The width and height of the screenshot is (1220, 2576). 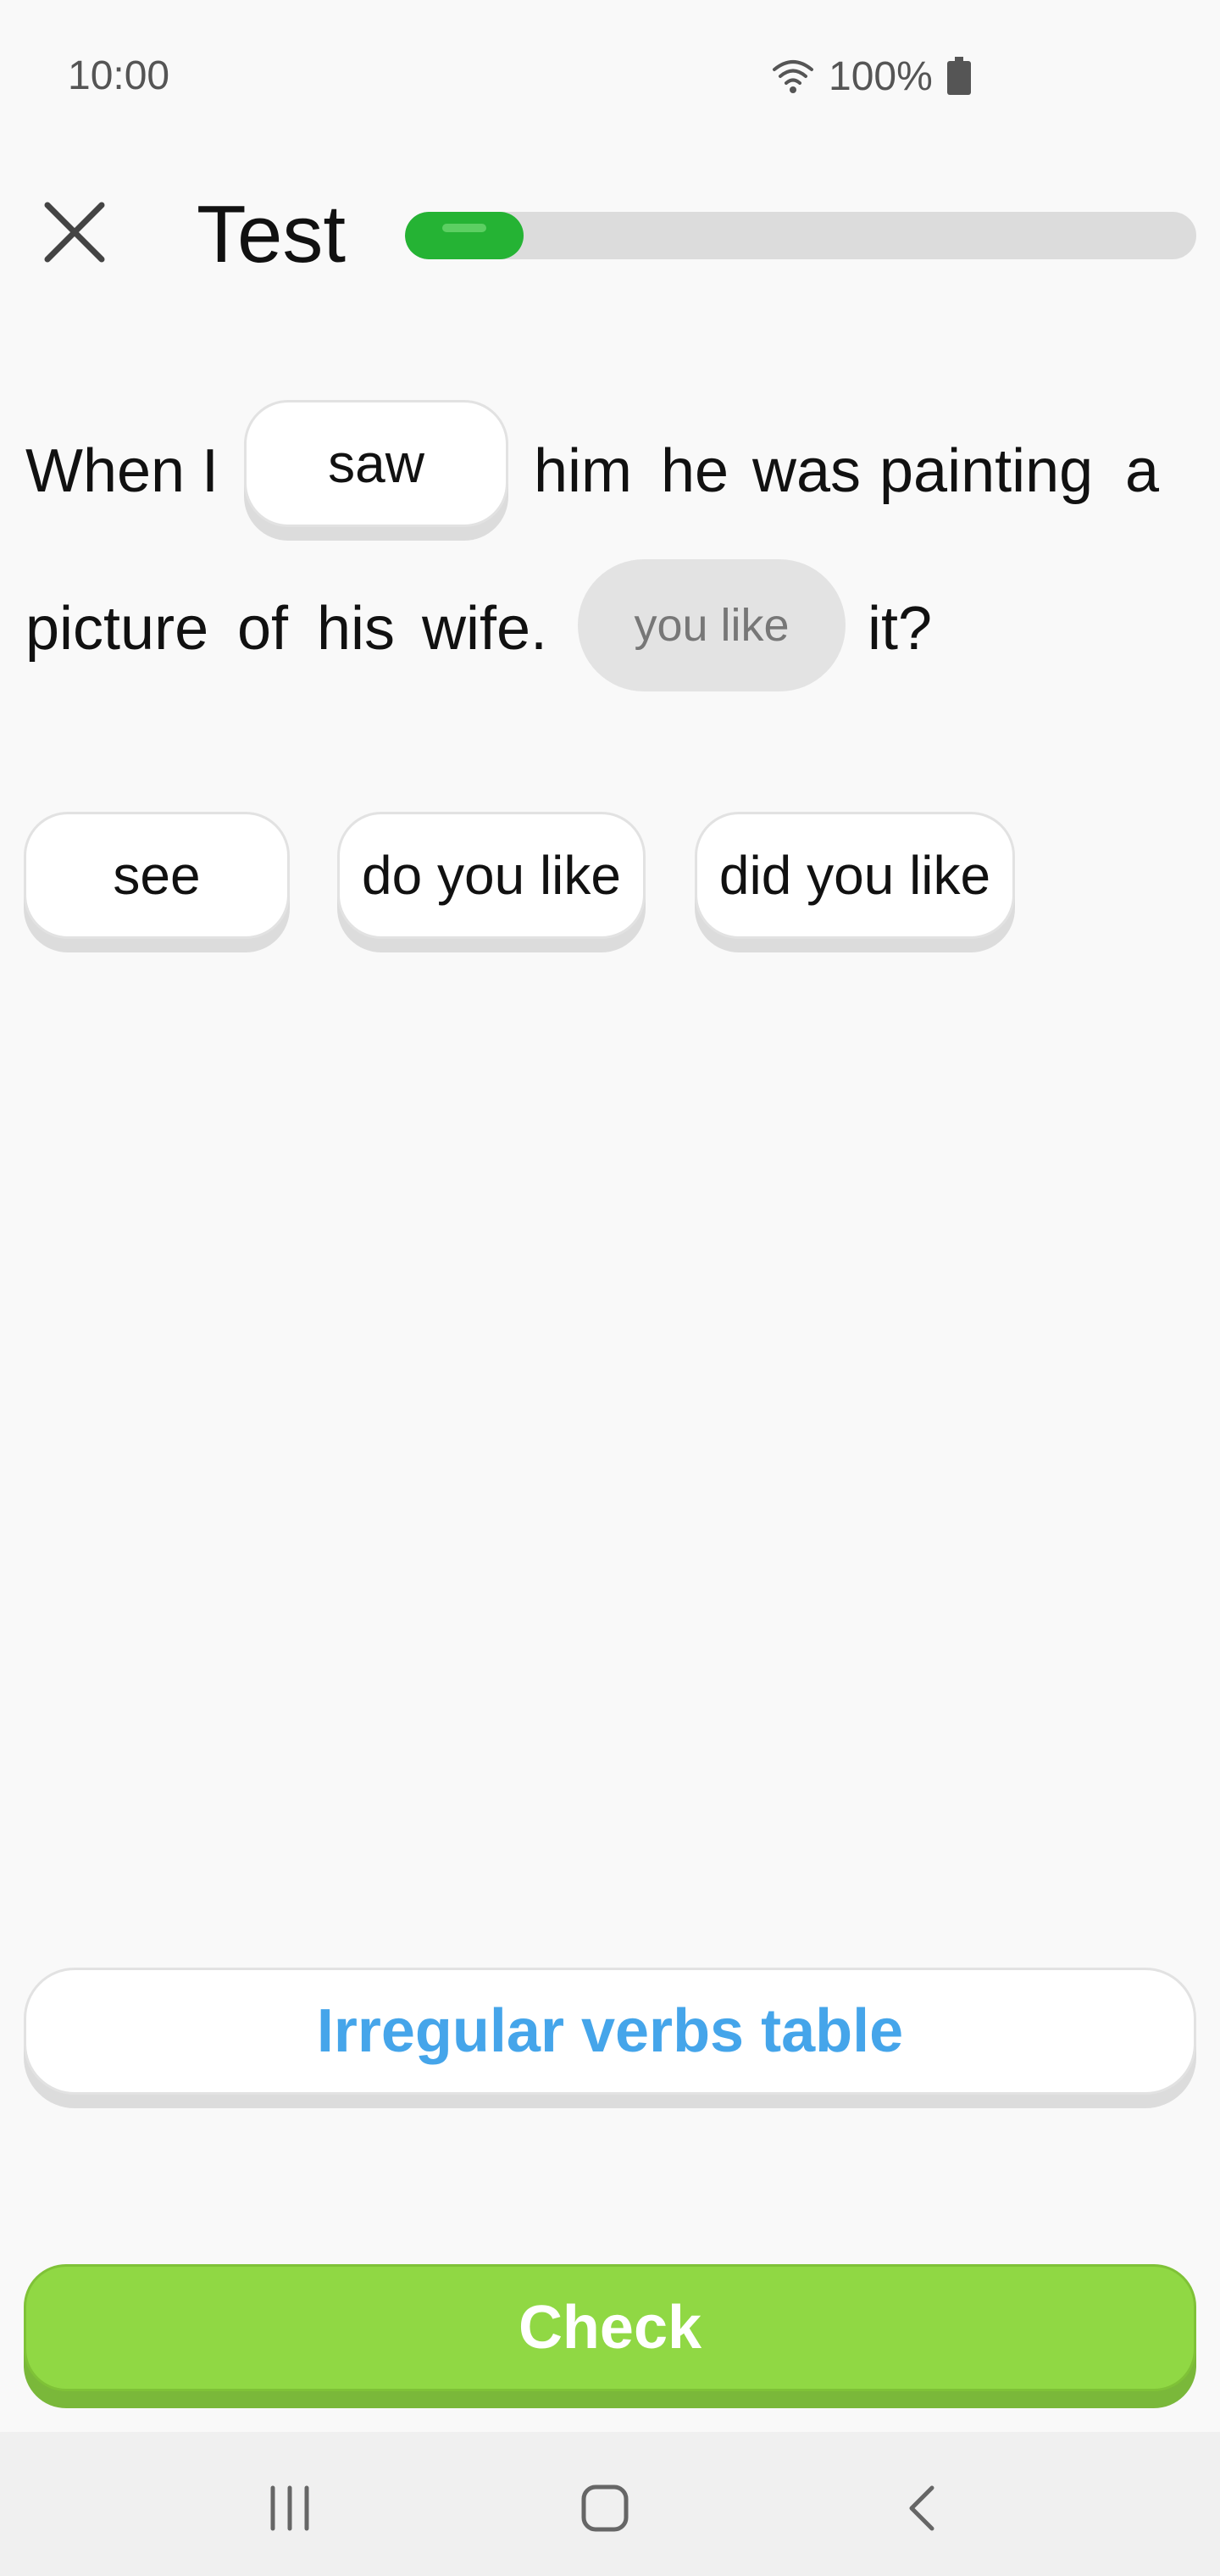 I want to click on sentence-word: picture, so click(x=117, y=629).